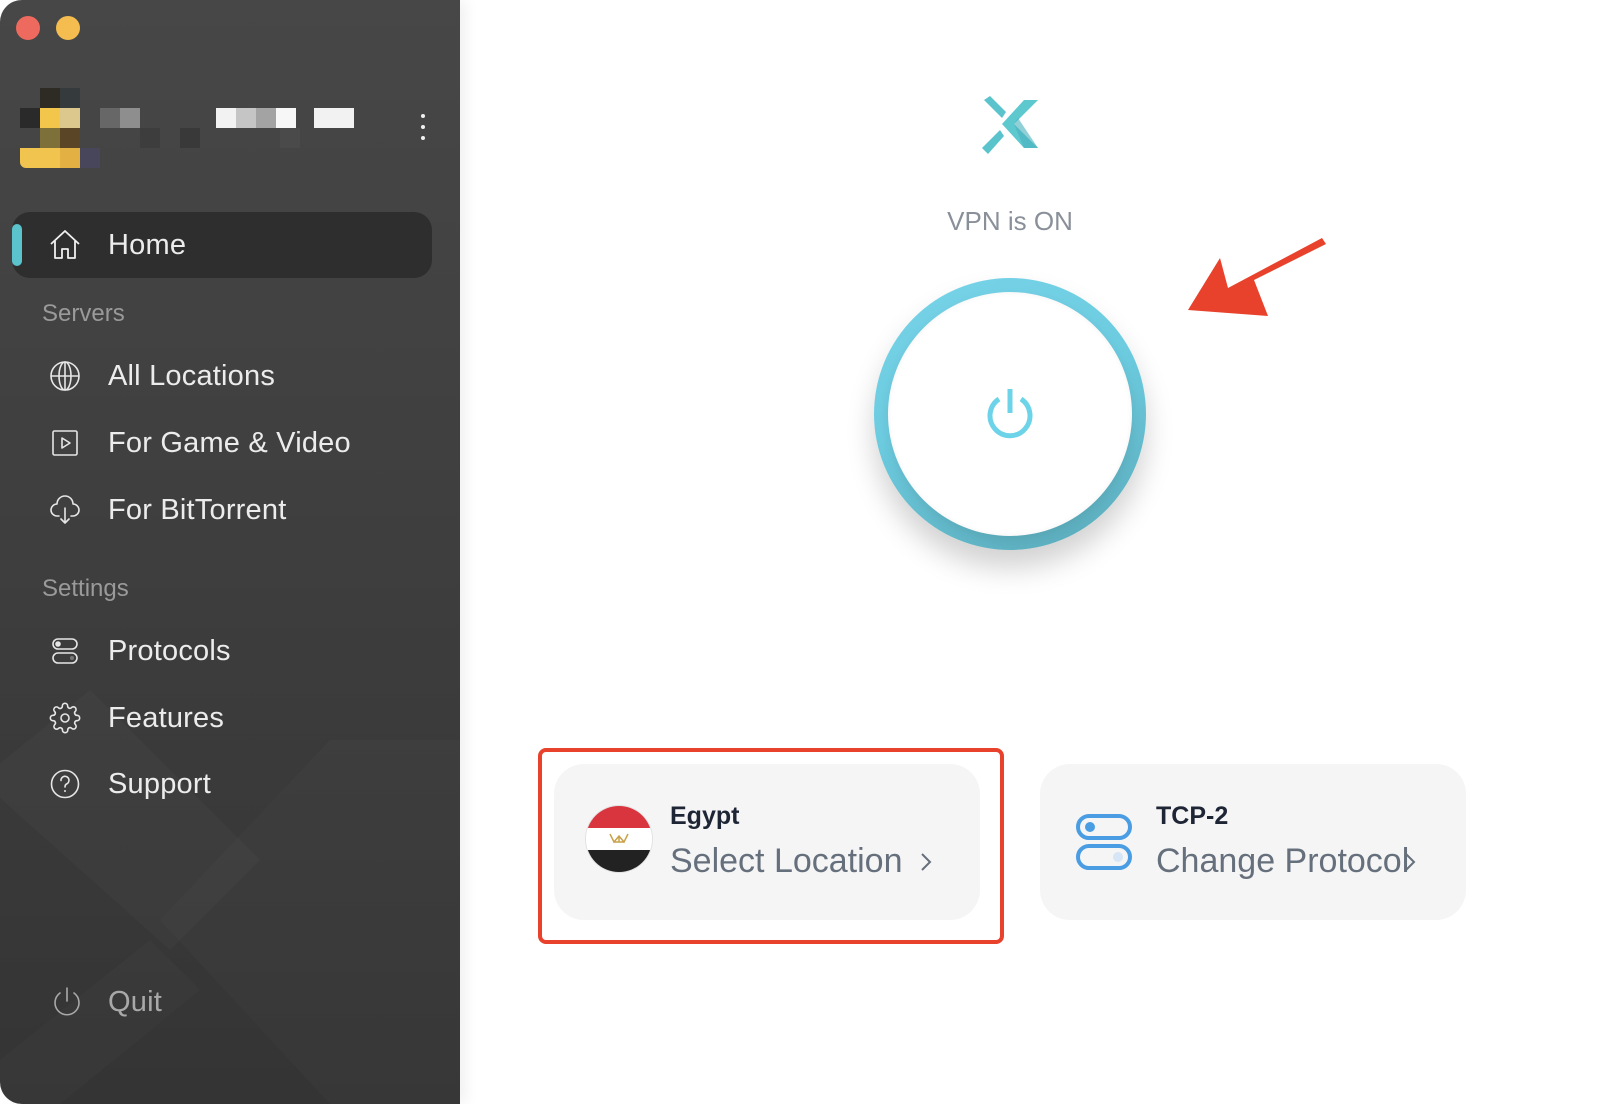  I want to click on cloud-download-icon, so click(65, 510).